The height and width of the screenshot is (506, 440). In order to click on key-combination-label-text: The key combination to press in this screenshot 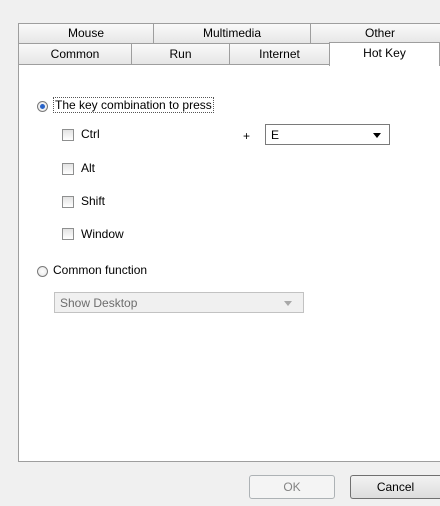, I will do `click(133, 105)`.